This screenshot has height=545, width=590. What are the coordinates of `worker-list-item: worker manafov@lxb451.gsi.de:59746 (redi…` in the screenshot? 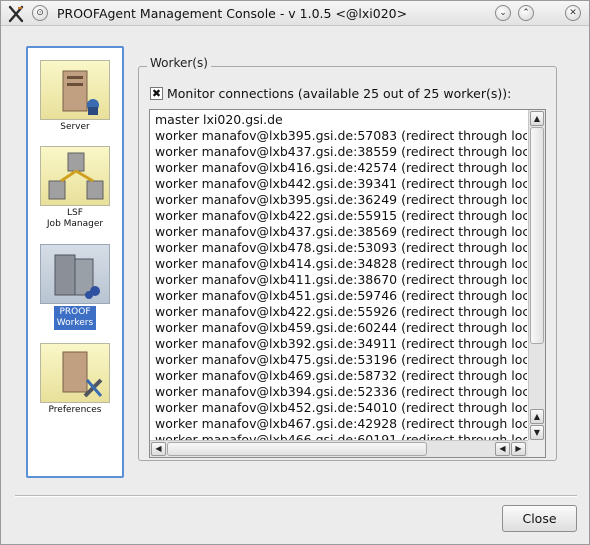 It's located at (341, 296).